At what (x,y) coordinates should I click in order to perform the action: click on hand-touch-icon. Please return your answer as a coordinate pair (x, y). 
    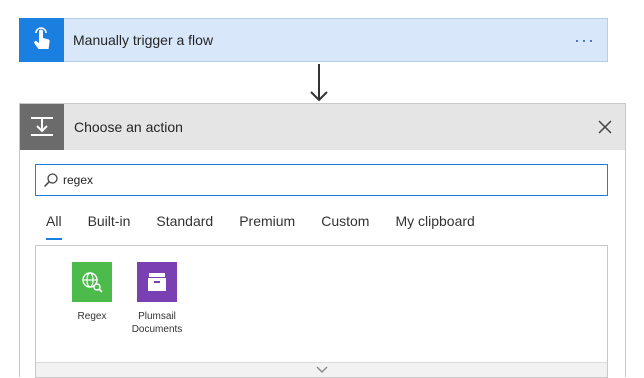
    Looking at the image, I should click on (41, 37).